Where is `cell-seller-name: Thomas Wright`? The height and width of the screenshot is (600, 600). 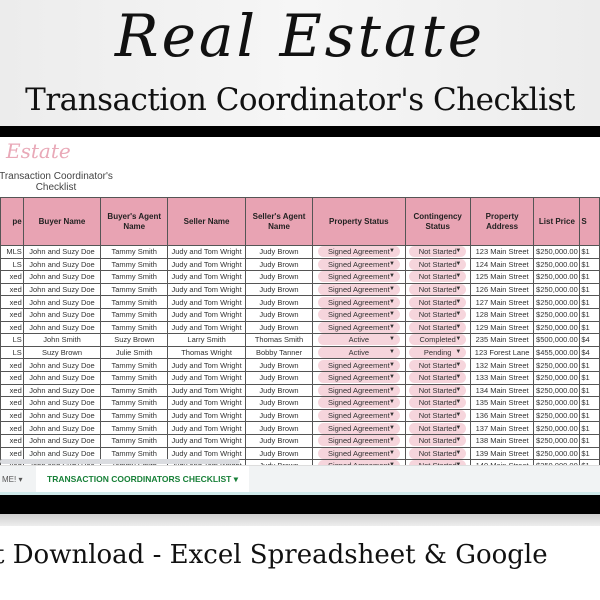 cell-seller-name: Thomas Wright is located at coordinates (206, 352).